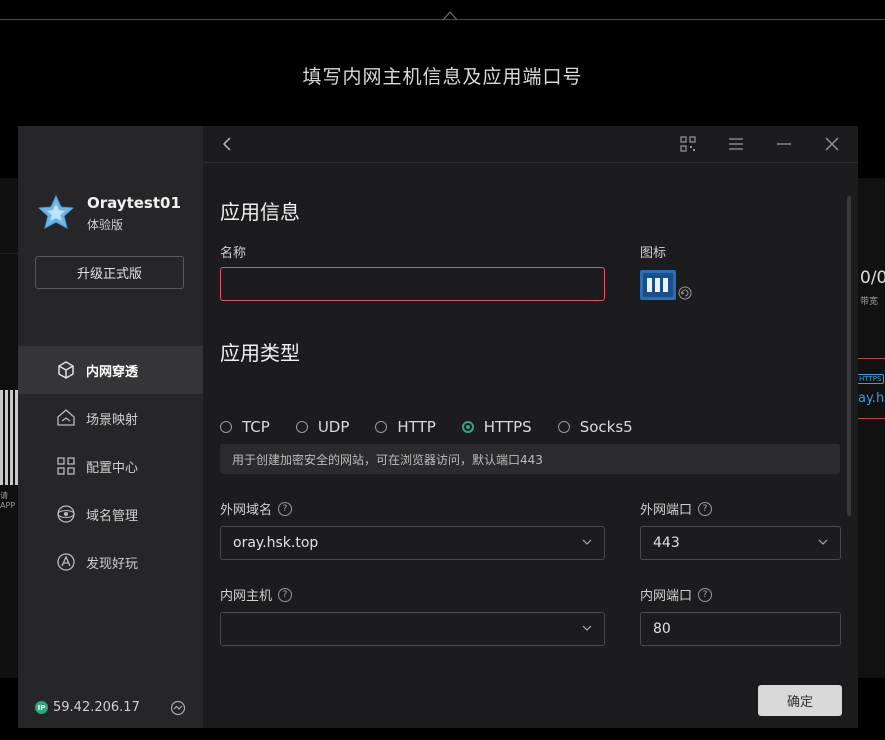 Image resolution: width=885 pixels, height=740 pixels. Describe the element at coordinates (530, 459) in the screenshot. I see `app-type-hint: 用于创建加密安全的网站，可在浏览器访问，默认端口443` at that location.